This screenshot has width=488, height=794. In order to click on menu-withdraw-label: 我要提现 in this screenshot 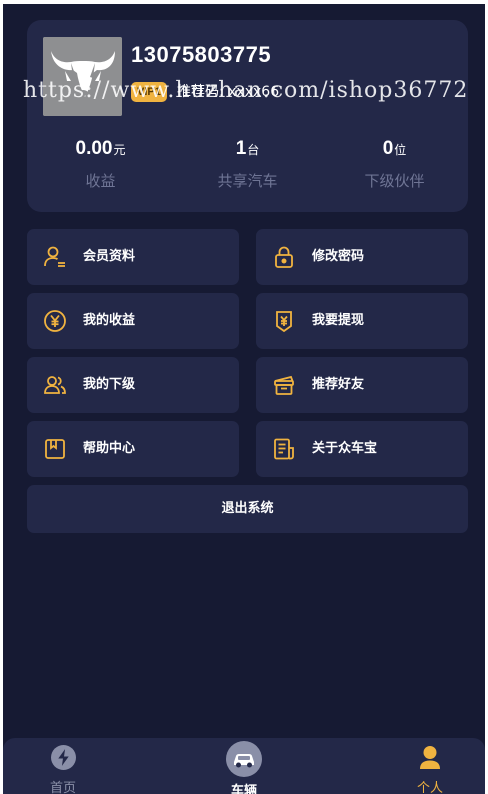, I will do `click(338, 320)`.